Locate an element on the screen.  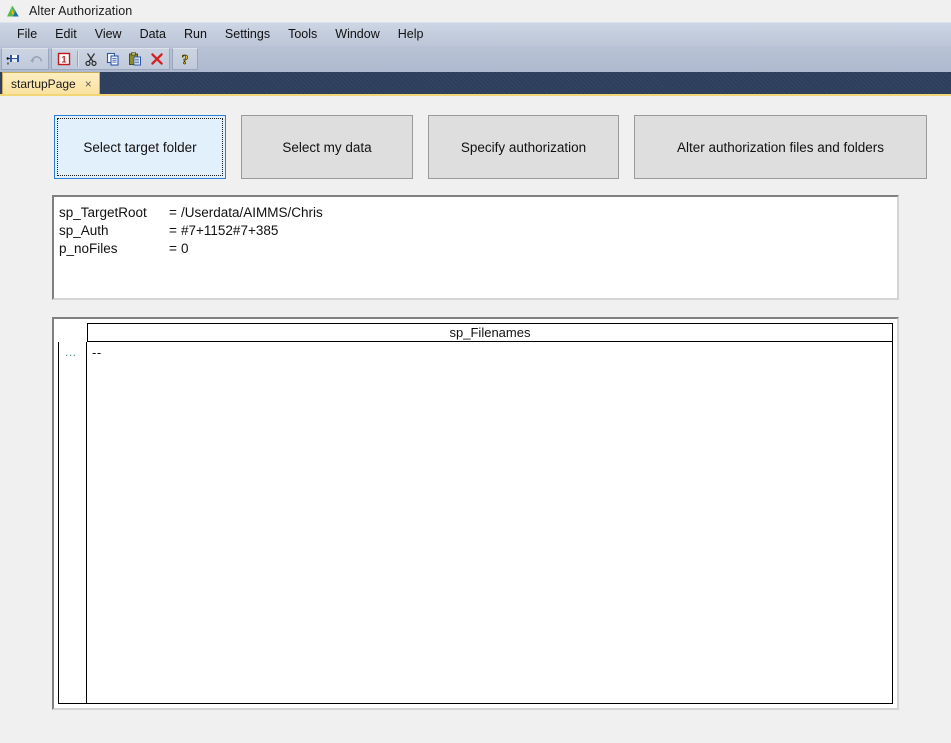
menu-settings: Settings is located at coordinates (247, 34).